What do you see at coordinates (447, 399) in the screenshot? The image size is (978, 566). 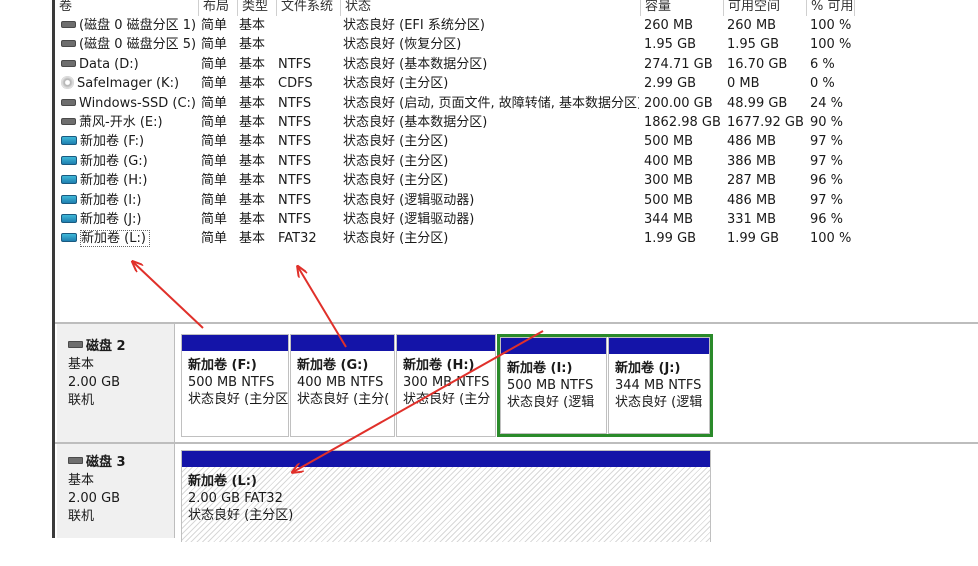 I see `partition-status: 状态良好 (主分` at bounding box center [447, 399].